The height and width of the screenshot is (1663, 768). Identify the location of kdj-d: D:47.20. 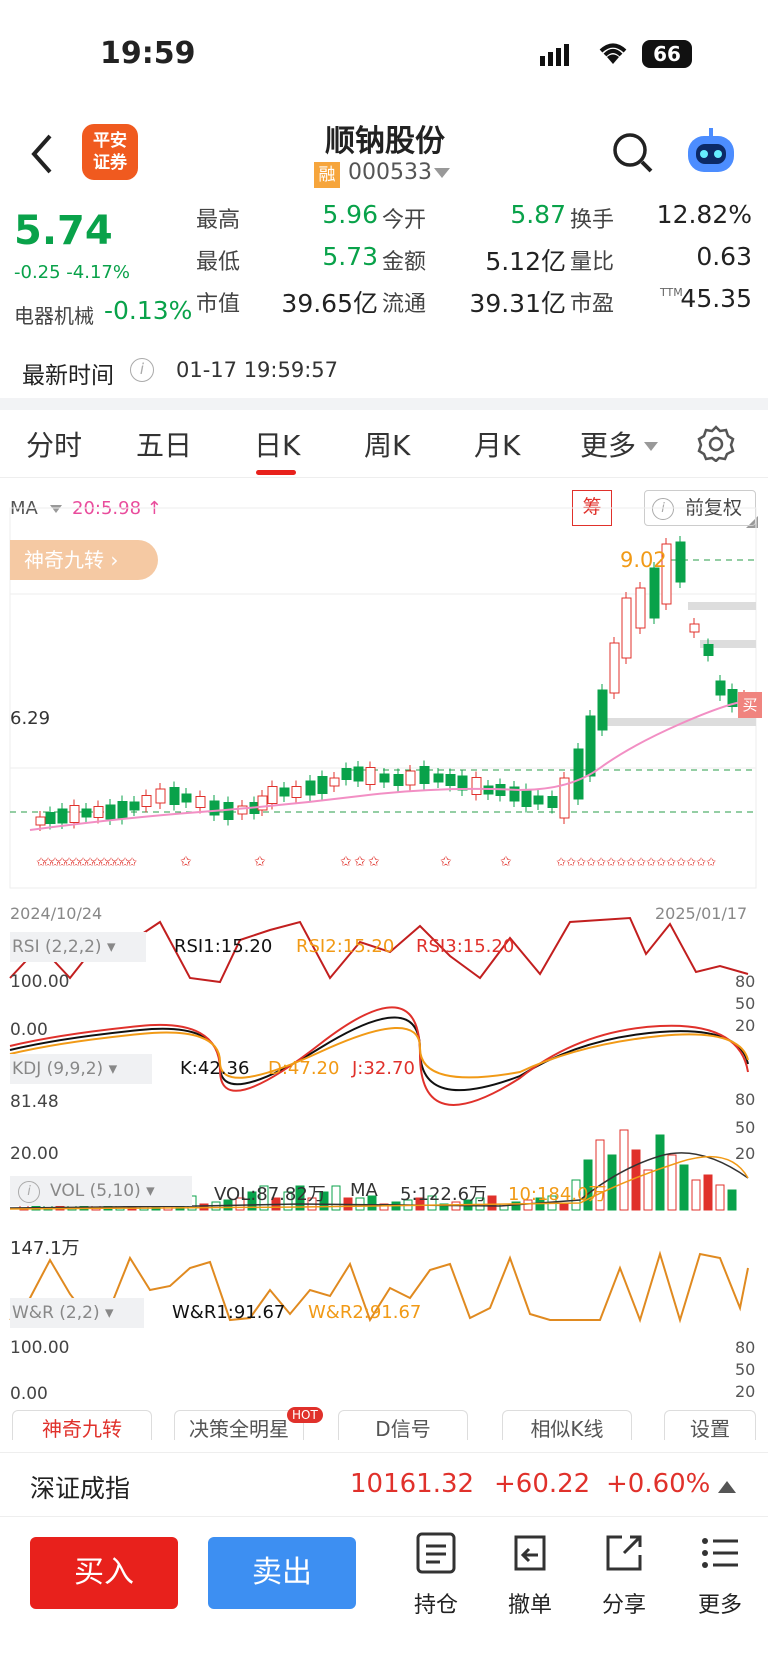
(304, 1068).